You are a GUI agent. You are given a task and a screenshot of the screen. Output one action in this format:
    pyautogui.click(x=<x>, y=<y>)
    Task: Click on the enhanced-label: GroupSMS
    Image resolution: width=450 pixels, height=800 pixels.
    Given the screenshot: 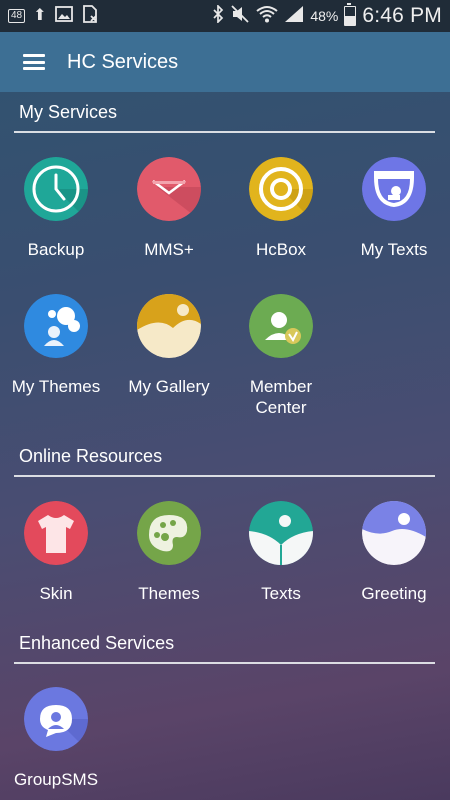 What is the action you would take?
    pyautogui.click(x=56, y=779)
    